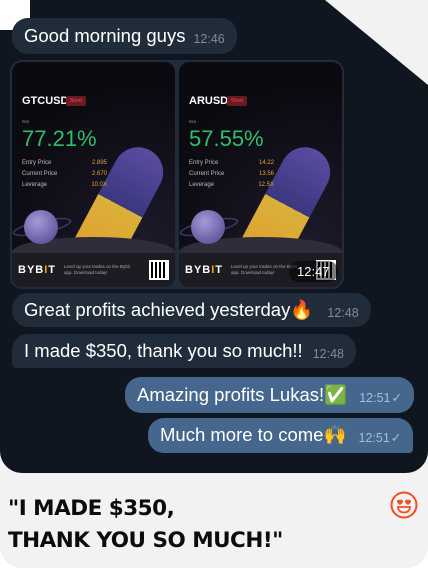 The height and width of the screenshot is (568, 428). What do you see at coordinates (226, 138) in the screenshot?
I see `roi-value: 57.55%` at bounding box center [226, 138].